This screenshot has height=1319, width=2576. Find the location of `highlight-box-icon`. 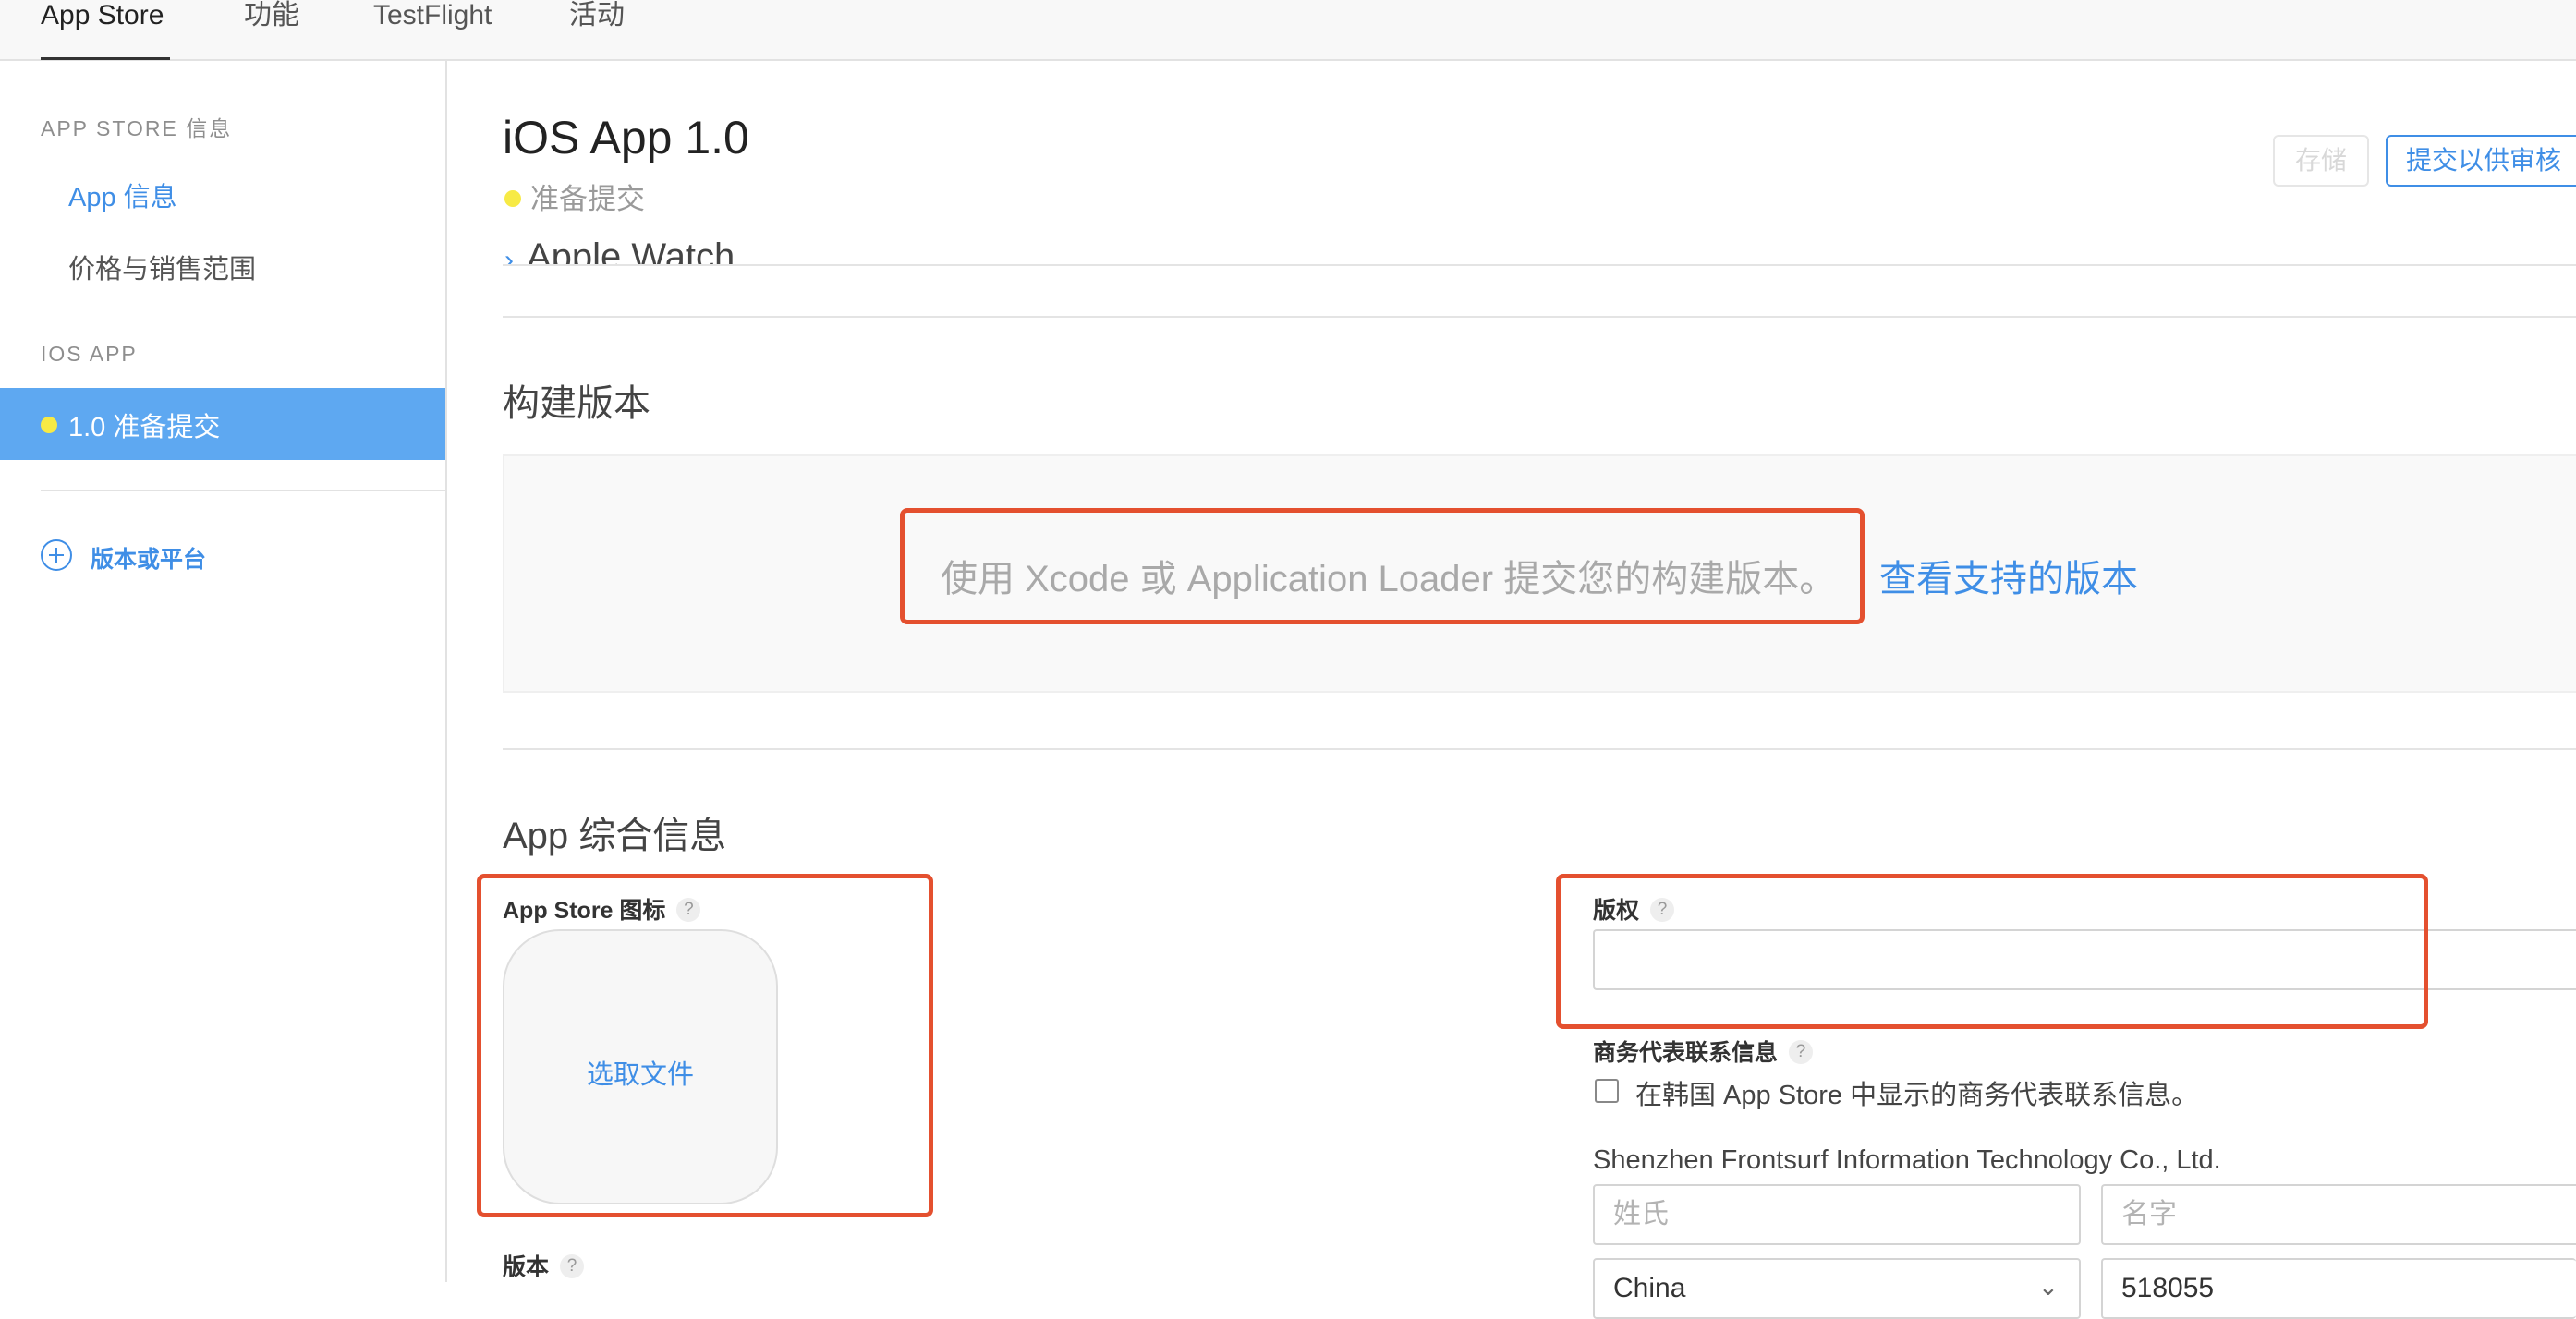

highlight-box-icon is located at coordinates (705, 1045).